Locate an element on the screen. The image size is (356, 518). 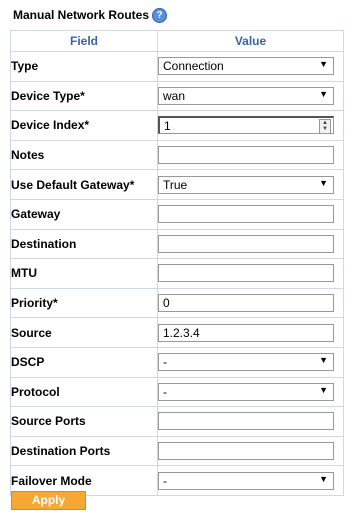
table-row: Use Default Gateway* True ▼ is located at coordinates (177, 184).